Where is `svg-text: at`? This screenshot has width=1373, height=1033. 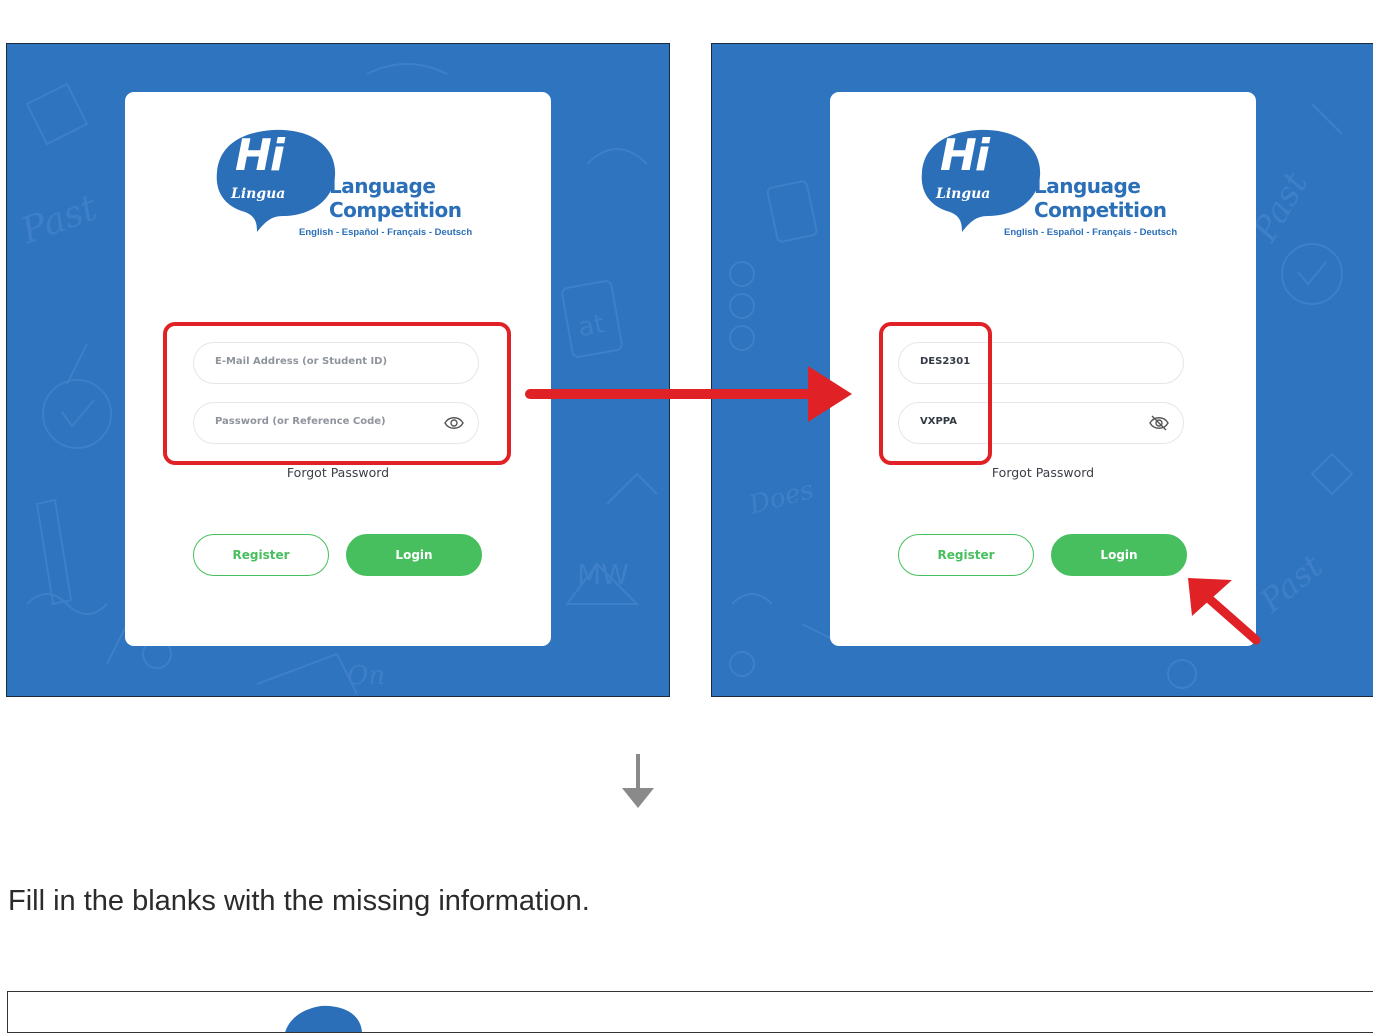 svg-text: at is located at coordinates (591, 326).